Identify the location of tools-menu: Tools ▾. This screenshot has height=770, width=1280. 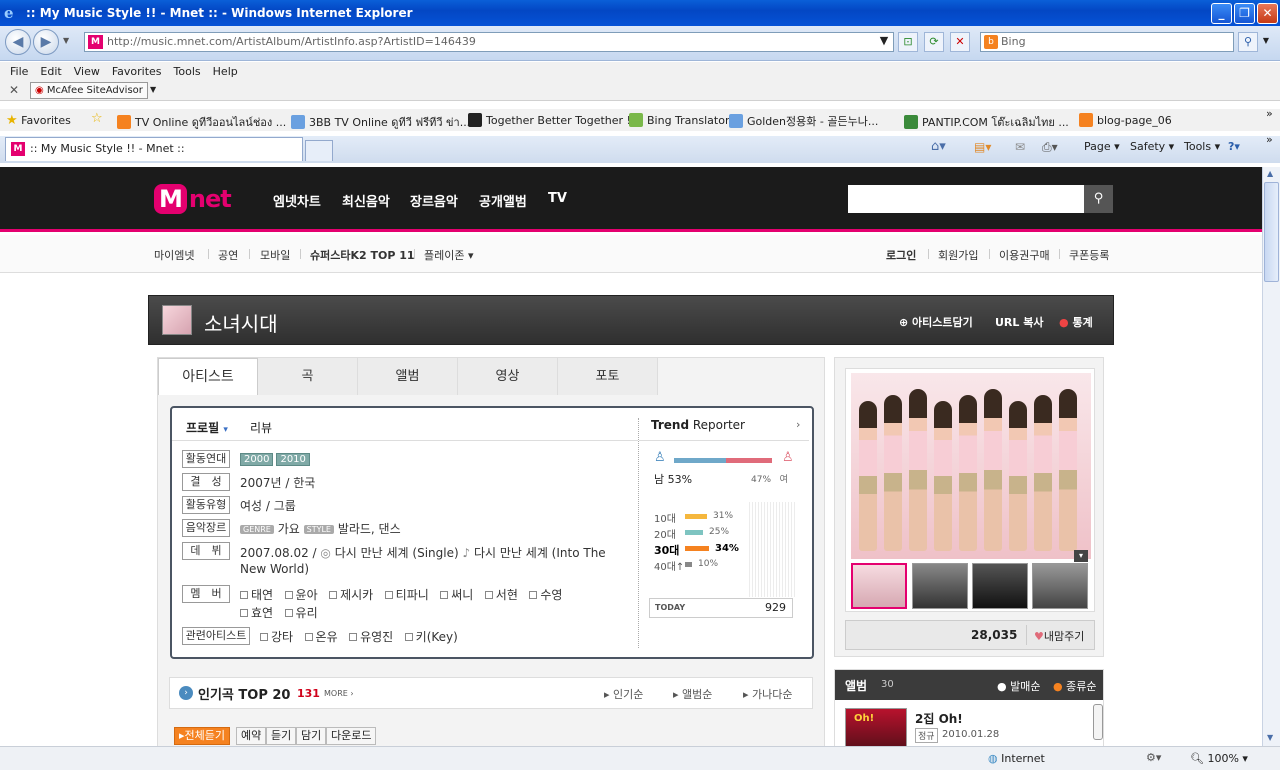
(1202, 146).